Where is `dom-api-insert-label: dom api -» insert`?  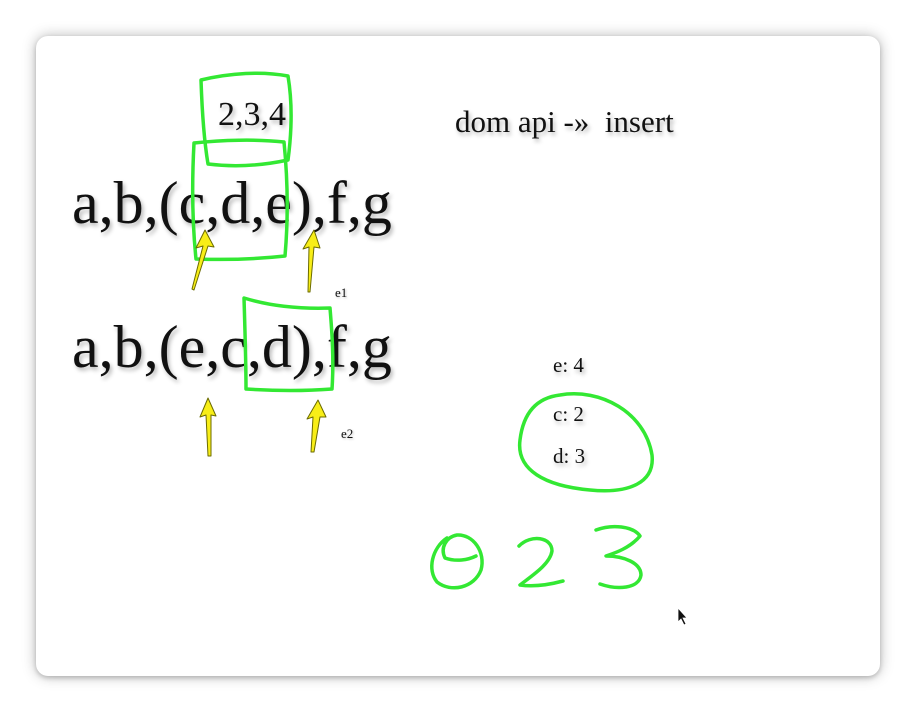
dom-api-insert-label: dom api -» insert is located at coordinates (564, 121).